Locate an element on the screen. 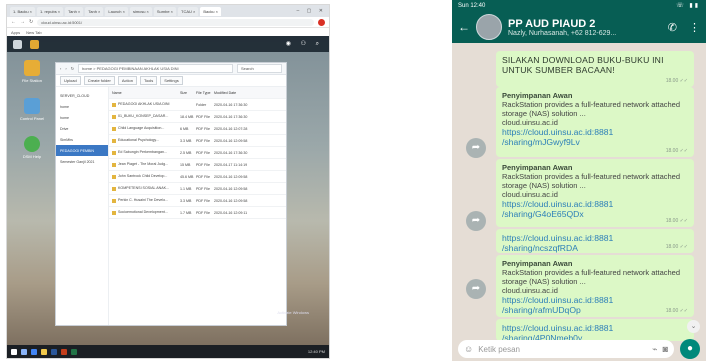  message-input: ☺ Ketik pesan ⌁ ◙ is located at coordinates (566, 349).